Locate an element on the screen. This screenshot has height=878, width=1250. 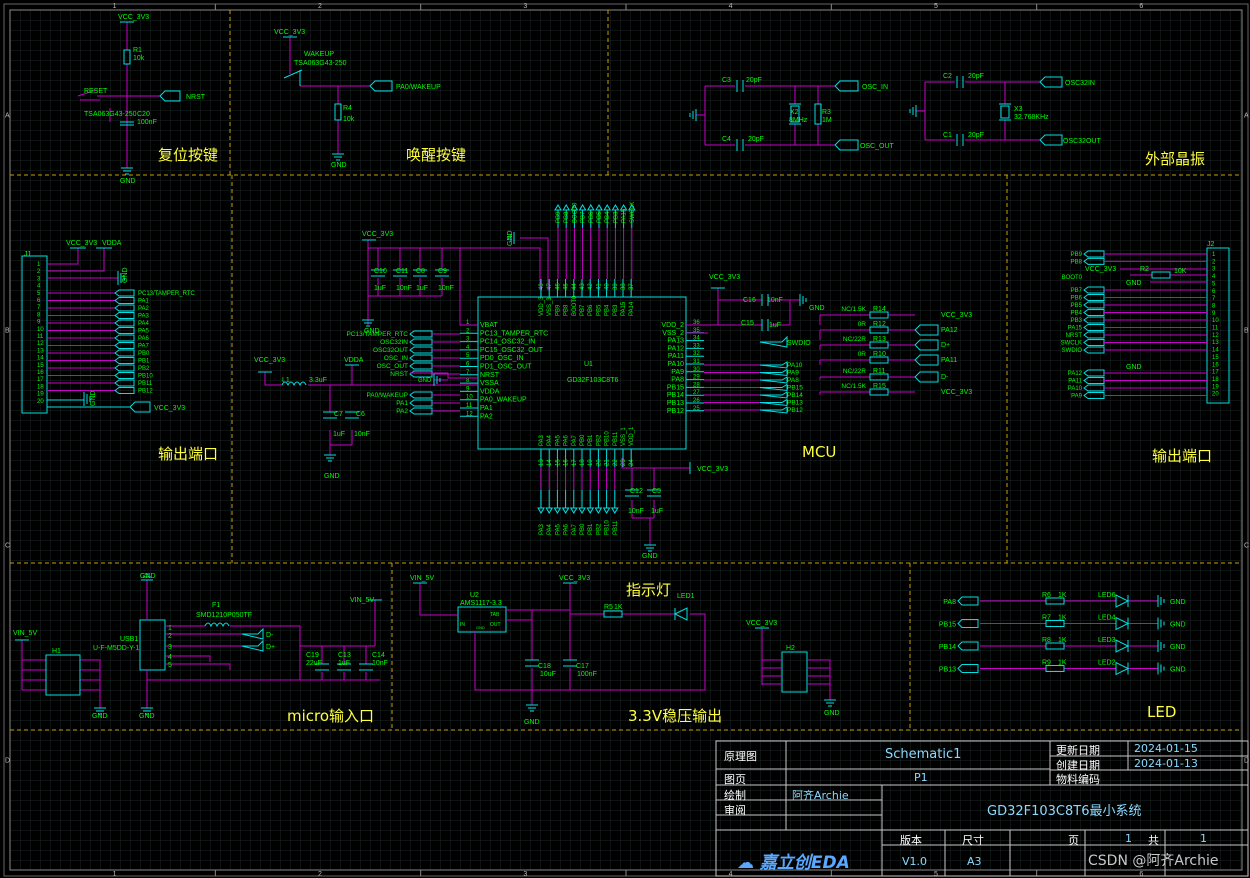
section-label-output-right: 输出端口 is located at coordinates (1182, 456).